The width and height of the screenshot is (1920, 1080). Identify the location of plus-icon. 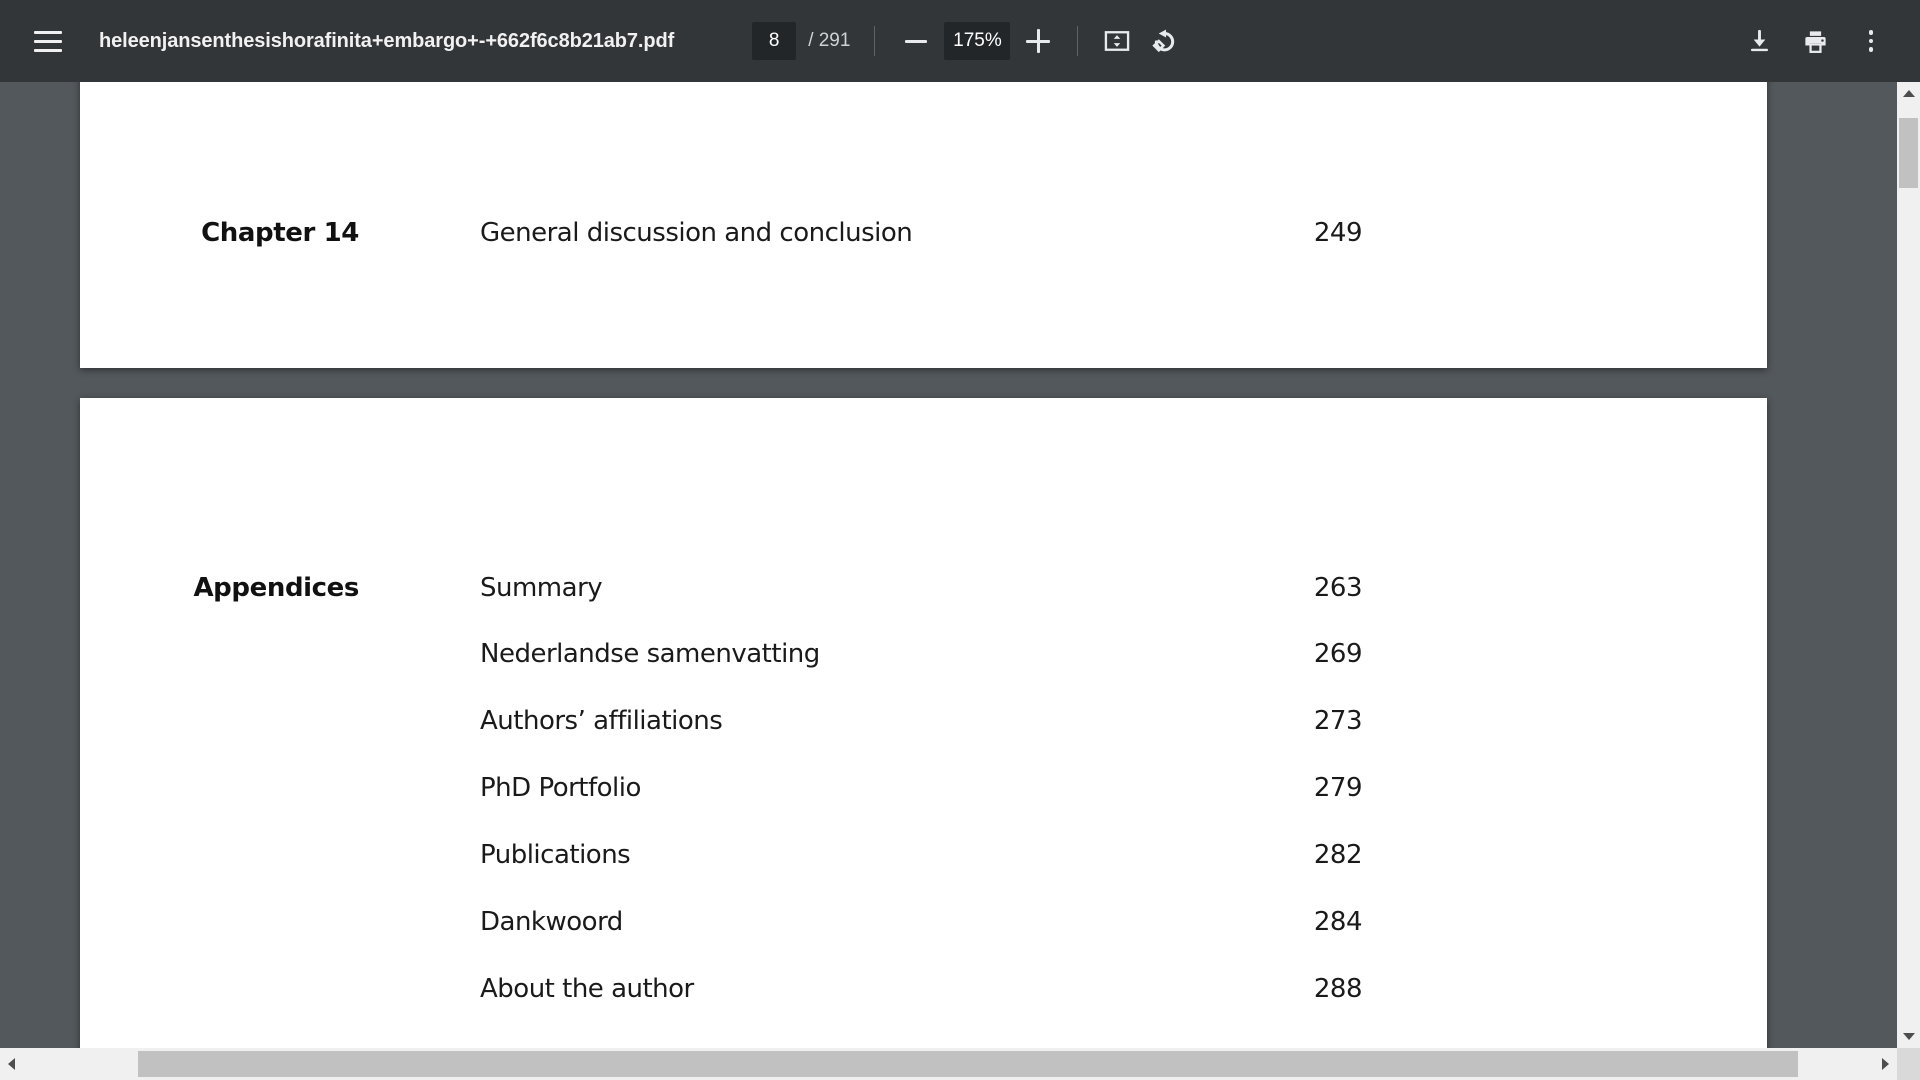
(1038, 41).